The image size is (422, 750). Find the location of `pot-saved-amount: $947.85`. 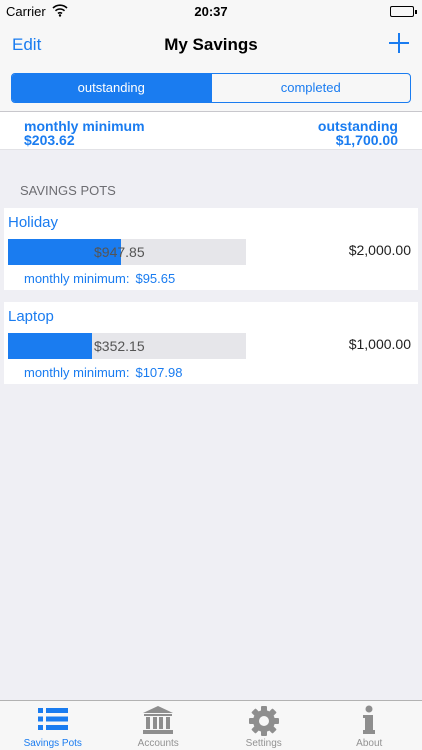

pot-saved-amount: $947.85 is located at coordinates (119, 252).